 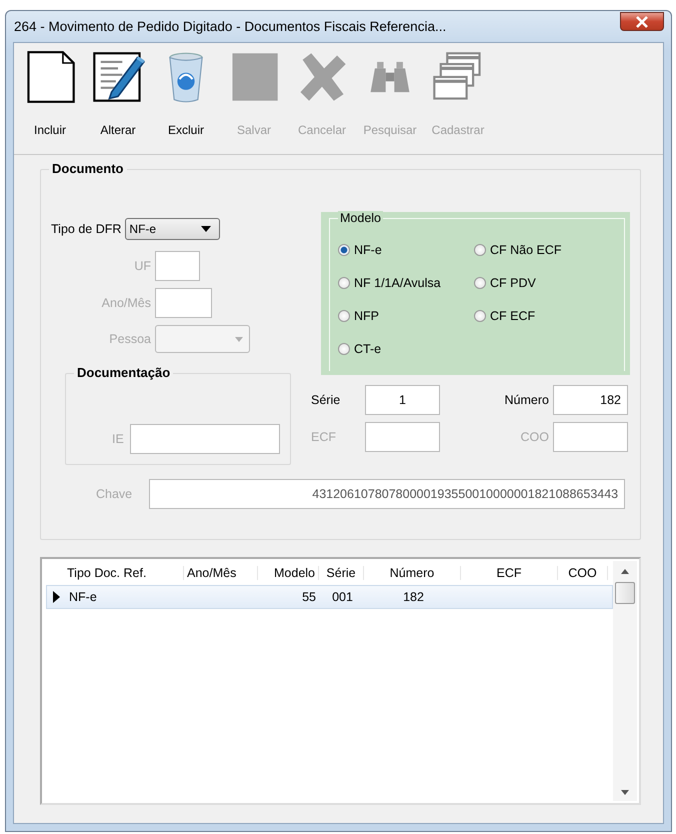 I want to click on field-label: UF, so click(x=142, y=266).